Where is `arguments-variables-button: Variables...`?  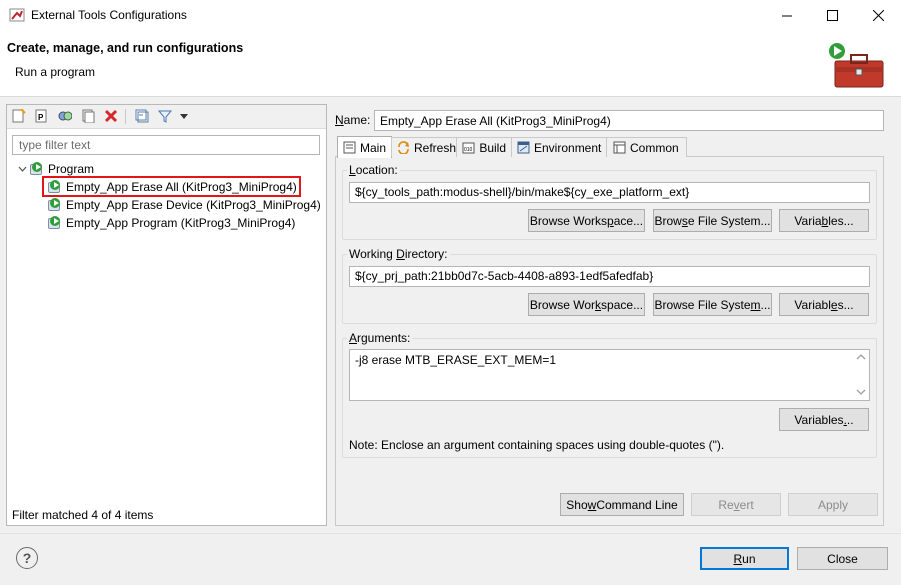 arguments-variables-button: Variables... is located at coordinates (824, 419).